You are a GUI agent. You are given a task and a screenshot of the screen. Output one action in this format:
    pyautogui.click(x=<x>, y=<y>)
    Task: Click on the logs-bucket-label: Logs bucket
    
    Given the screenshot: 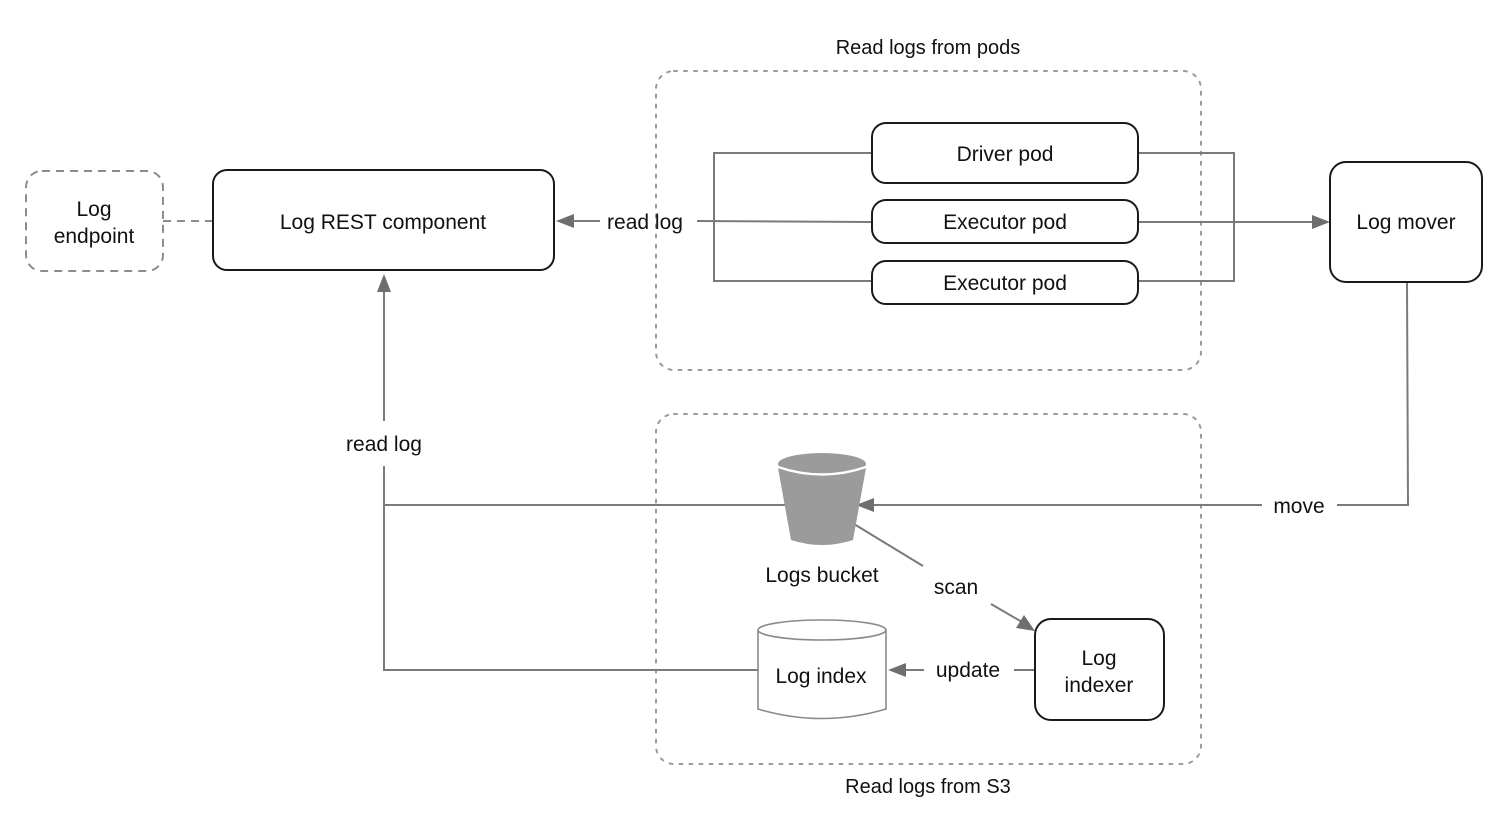 What is the action you would take?
    pyautogui.click(x=821, y=575)
    